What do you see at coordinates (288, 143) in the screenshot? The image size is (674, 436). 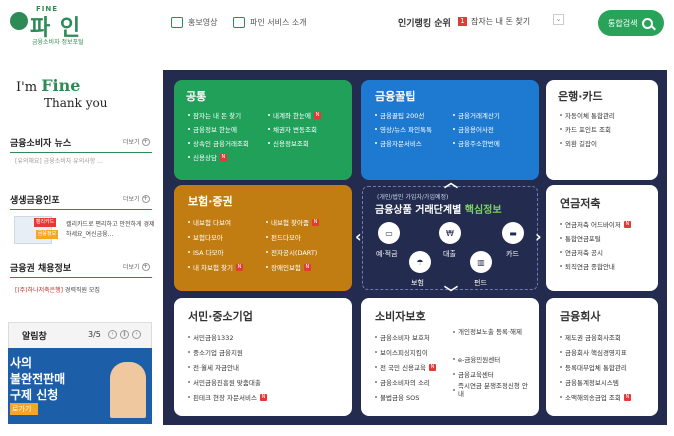 I see `common-item: 신용정보조회` at bounding box center [288, 143].